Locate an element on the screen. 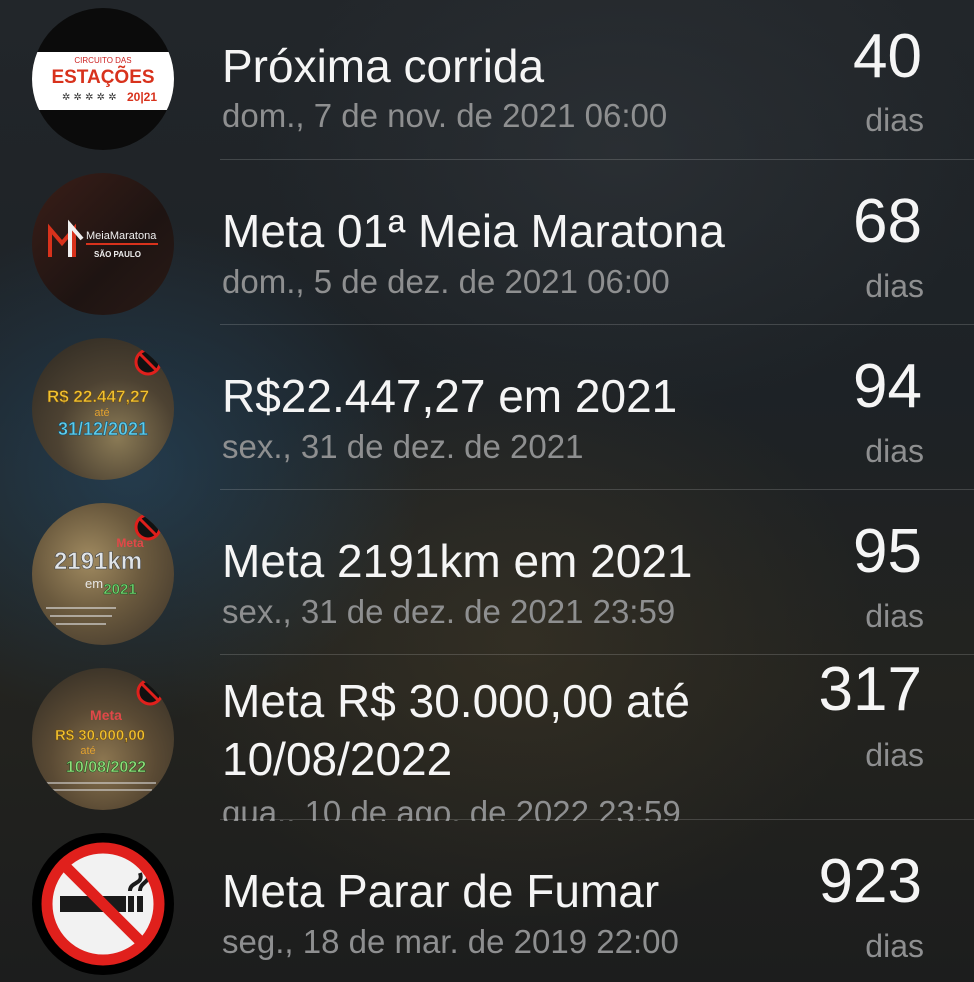 The height and width of the screenshot is (982, 974). meia-maratona-sao-paulo-logo-icon: MeiaMaratona SÃO PAULO is located at coordinates (103, 244).